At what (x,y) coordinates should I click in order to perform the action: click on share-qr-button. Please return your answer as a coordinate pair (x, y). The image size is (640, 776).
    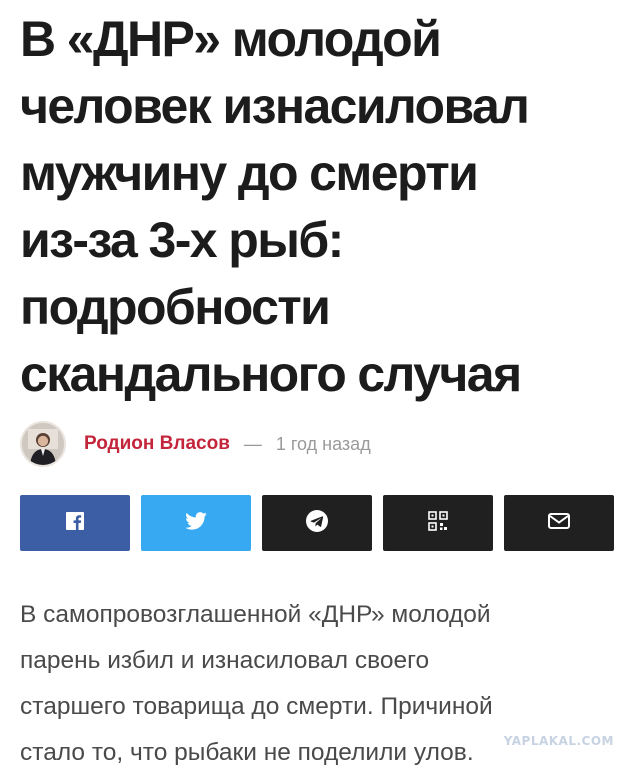
    Looking at the image, I should click on (438, 523).